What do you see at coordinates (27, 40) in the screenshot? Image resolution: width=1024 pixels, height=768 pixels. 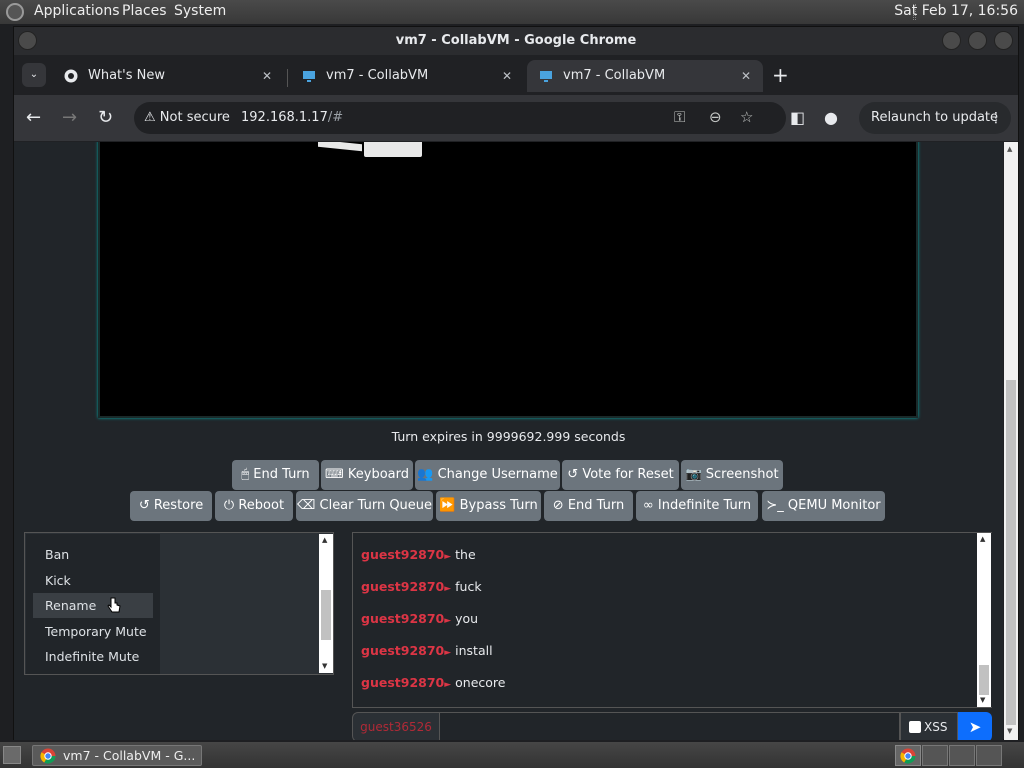 I see `window-menu-icon` at bounding box center [27, 40].